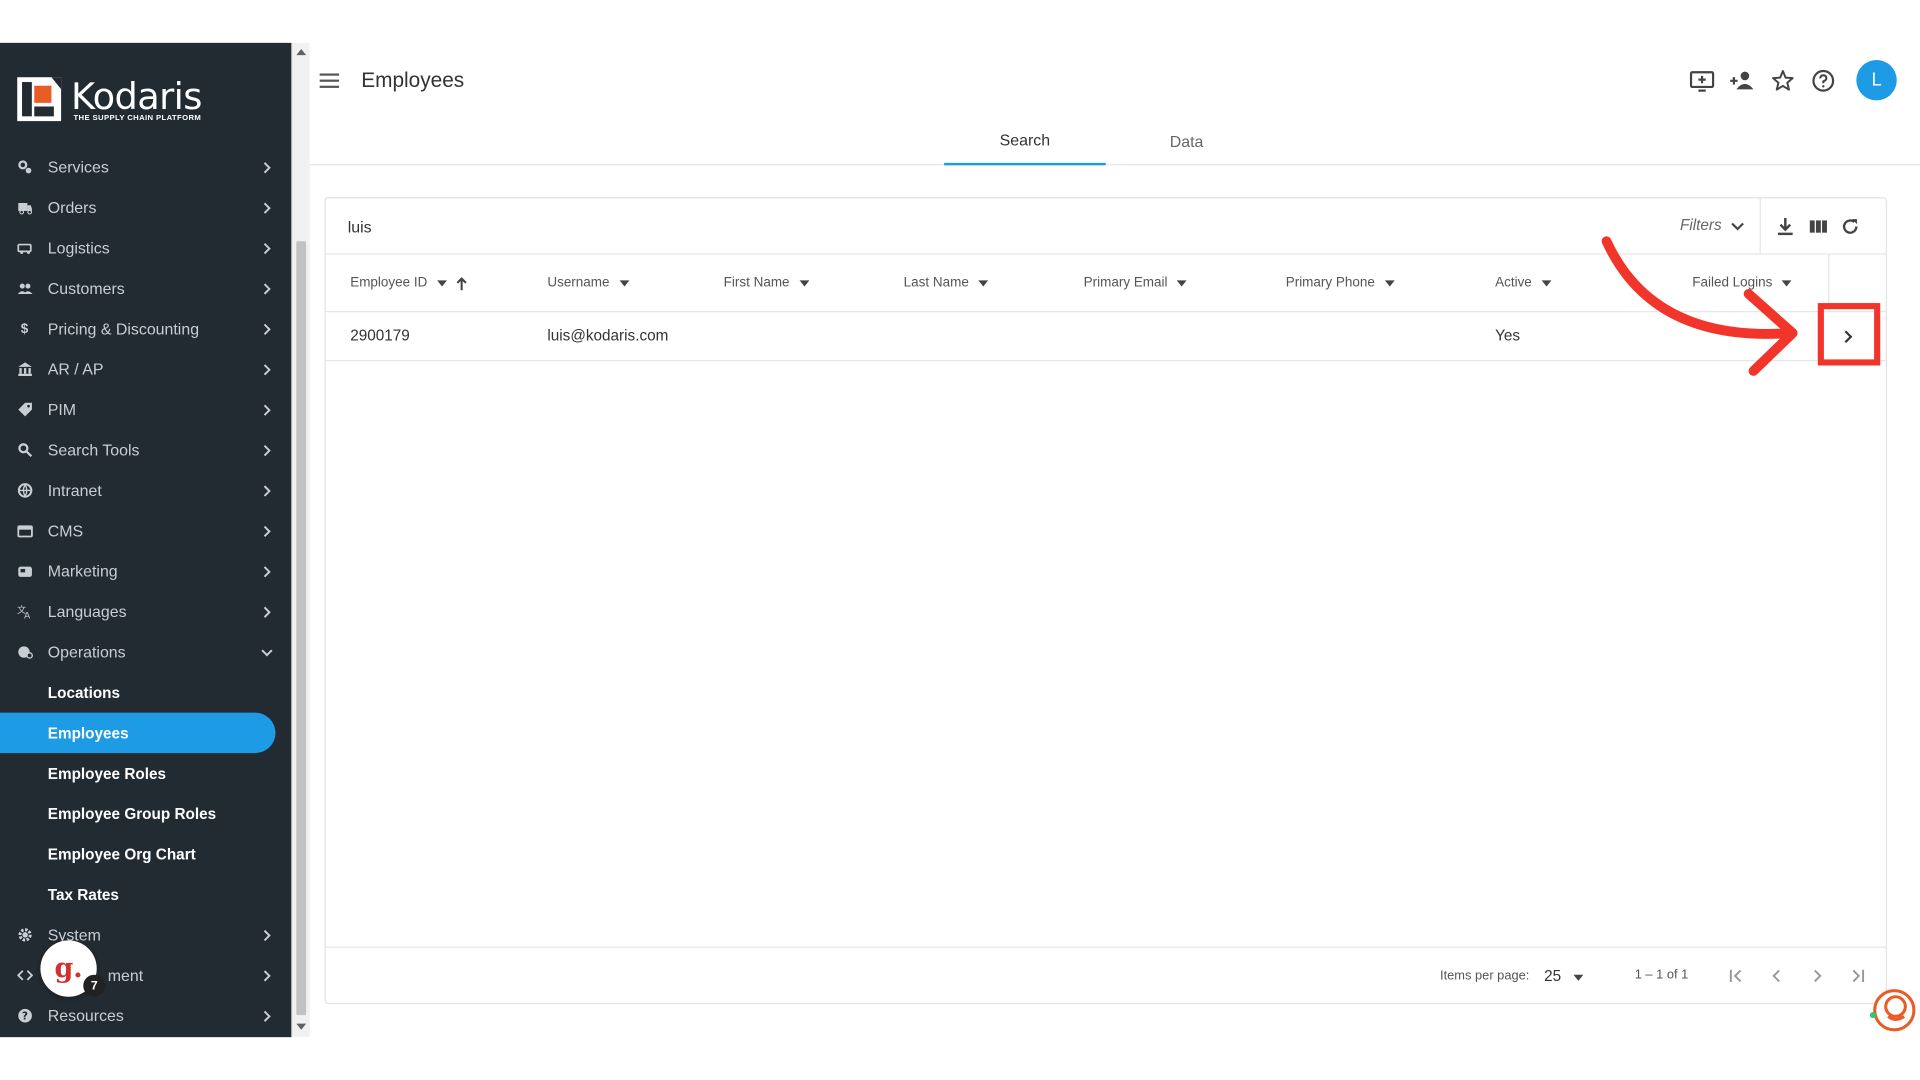  Describe the element at coordinates (1187, 140) in the screenshot. I see `tab-data: Data` at that location.